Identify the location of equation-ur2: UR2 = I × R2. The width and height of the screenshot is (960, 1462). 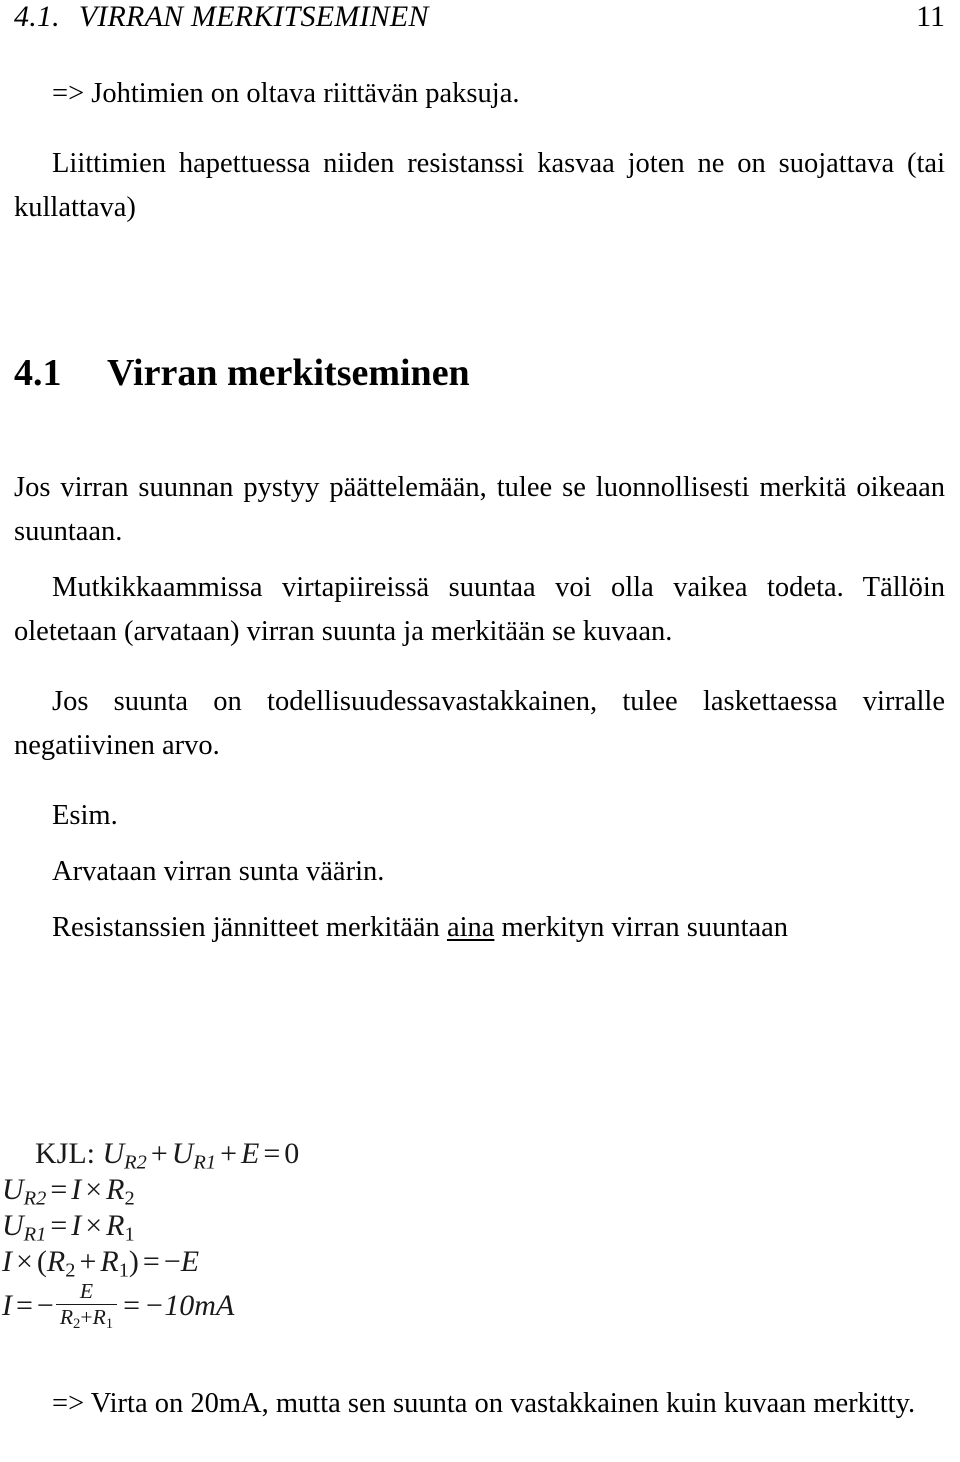
(252, 1191).